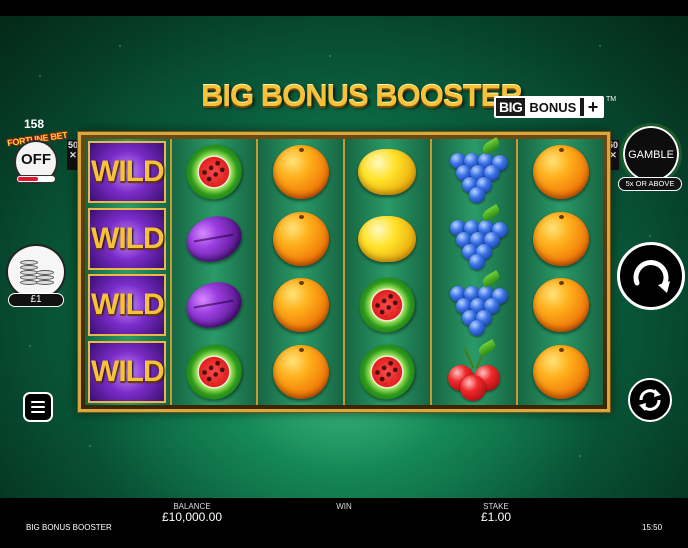 This screenshot has width=688, height=548. I want to click on gamble-button: GAMBLE, so click(651, 154).